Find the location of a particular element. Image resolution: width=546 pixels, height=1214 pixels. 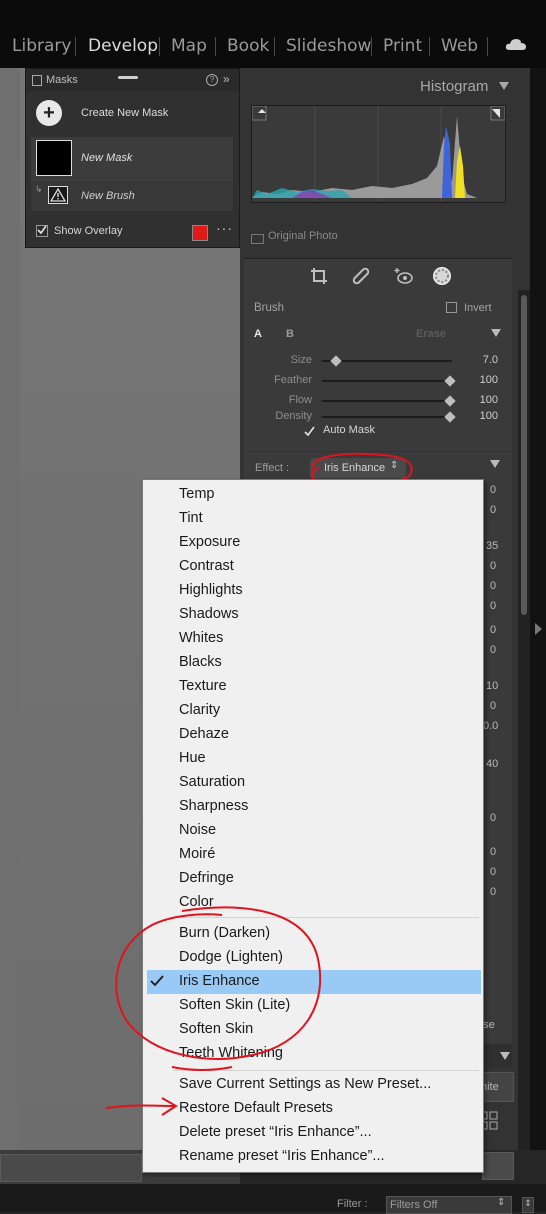

mask-row-new-mask: New Mask is located at coordinates (132, 159).